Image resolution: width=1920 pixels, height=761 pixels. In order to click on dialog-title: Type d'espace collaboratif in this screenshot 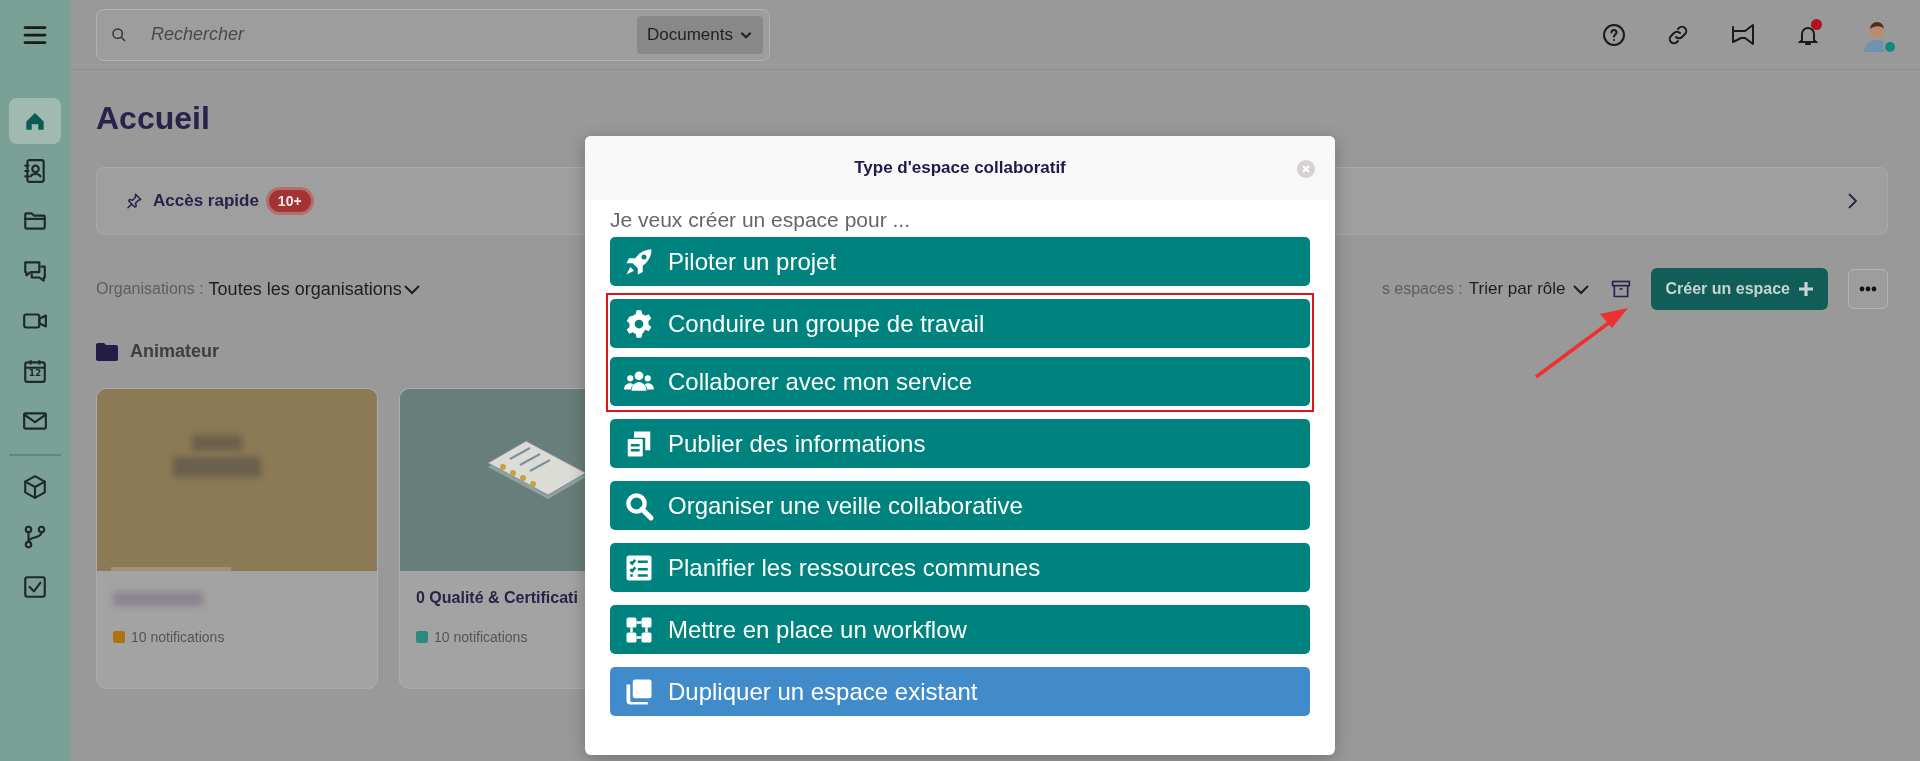, I will do `click(960, 168)`.